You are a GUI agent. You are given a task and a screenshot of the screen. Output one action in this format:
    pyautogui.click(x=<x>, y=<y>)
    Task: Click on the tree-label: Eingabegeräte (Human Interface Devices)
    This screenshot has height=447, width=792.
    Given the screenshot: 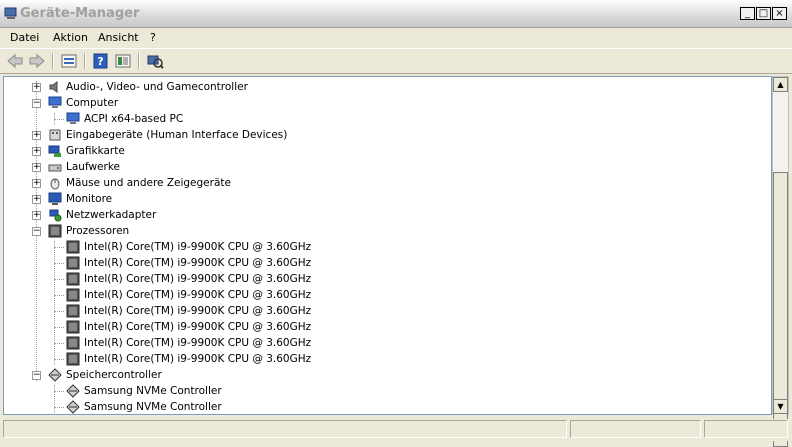 What is the action you would take?
    pyautogui.click(x=177, y=135)
    